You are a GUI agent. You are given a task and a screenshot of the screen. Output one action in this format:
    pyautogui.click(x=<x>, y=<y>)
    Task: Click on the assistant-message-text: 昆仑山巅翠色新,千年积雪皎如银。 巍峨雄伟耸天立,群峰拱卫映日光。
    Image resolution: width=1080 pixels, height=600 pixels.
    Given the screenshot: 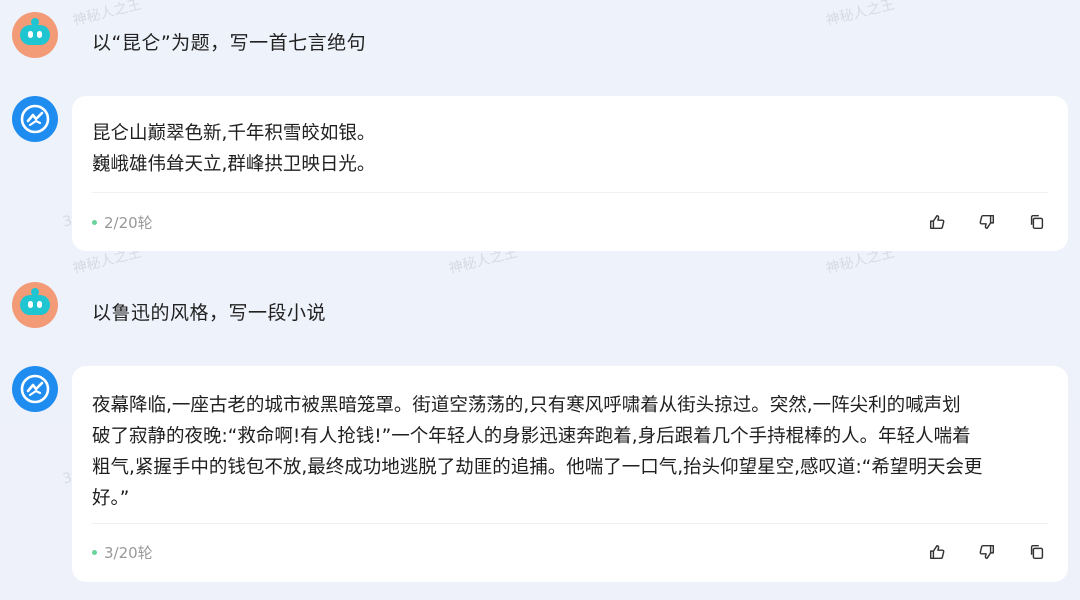 What is the action you would take?
    pyautogui.click(x=570, y=138)
    